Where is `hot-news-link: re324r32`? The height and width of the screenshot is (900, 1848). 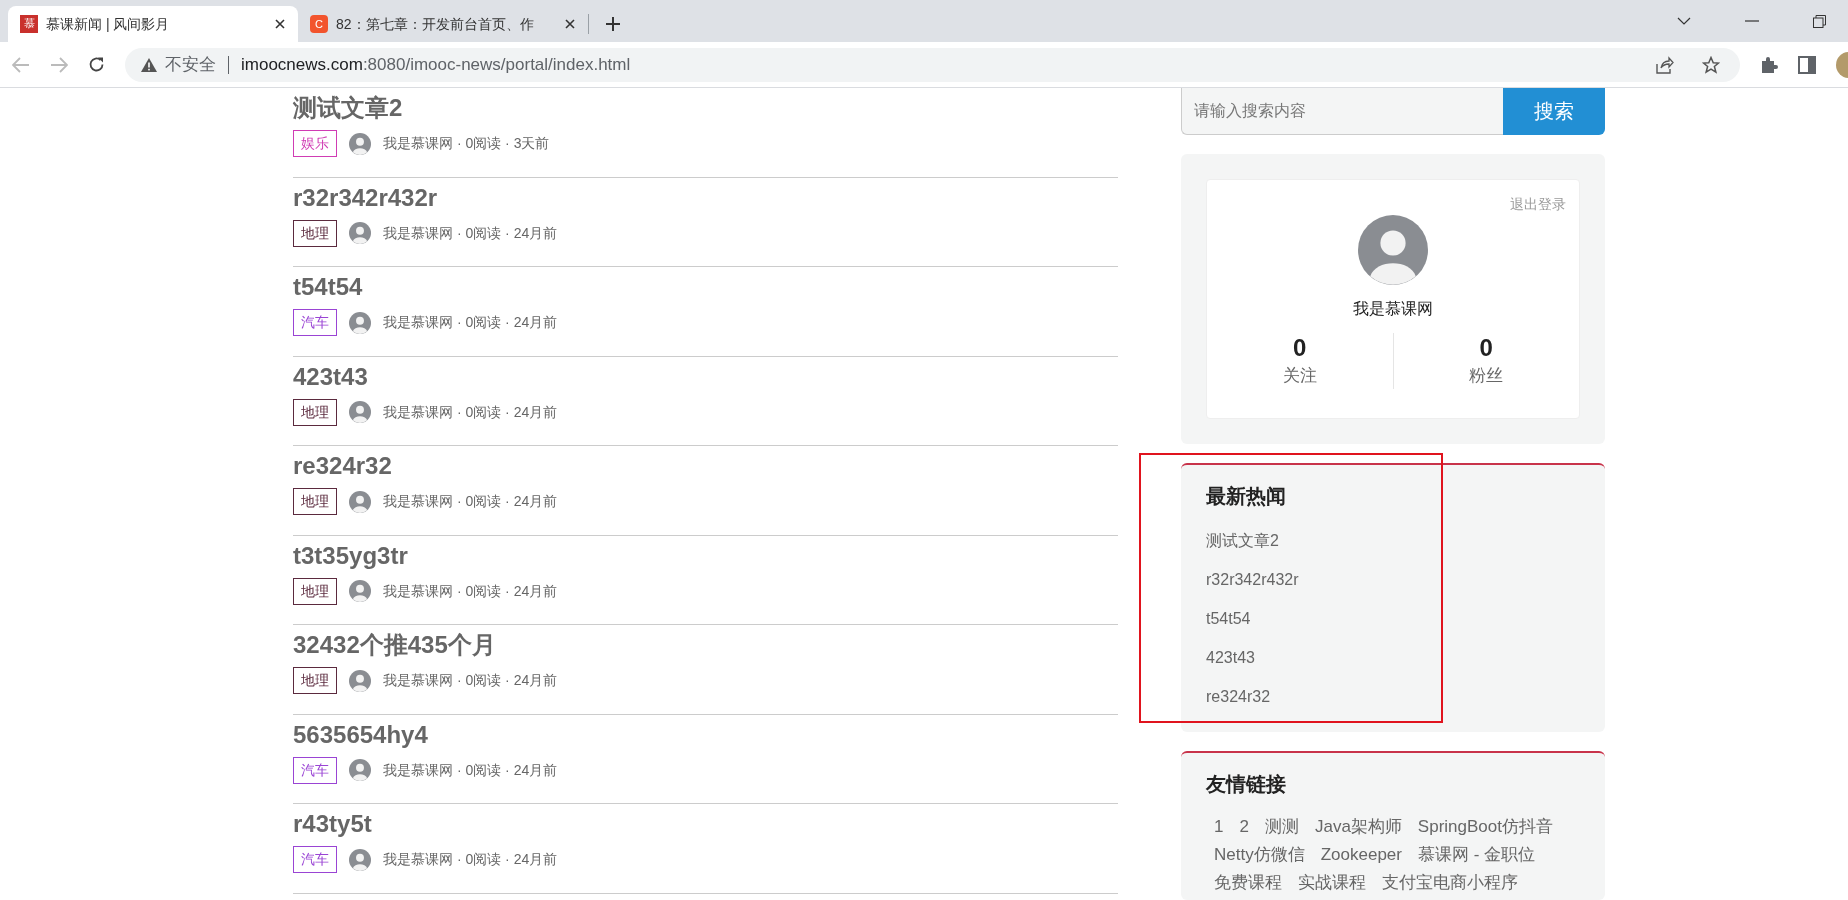
hot-news-link: re324r32 is located at coordinates (1238, 696).